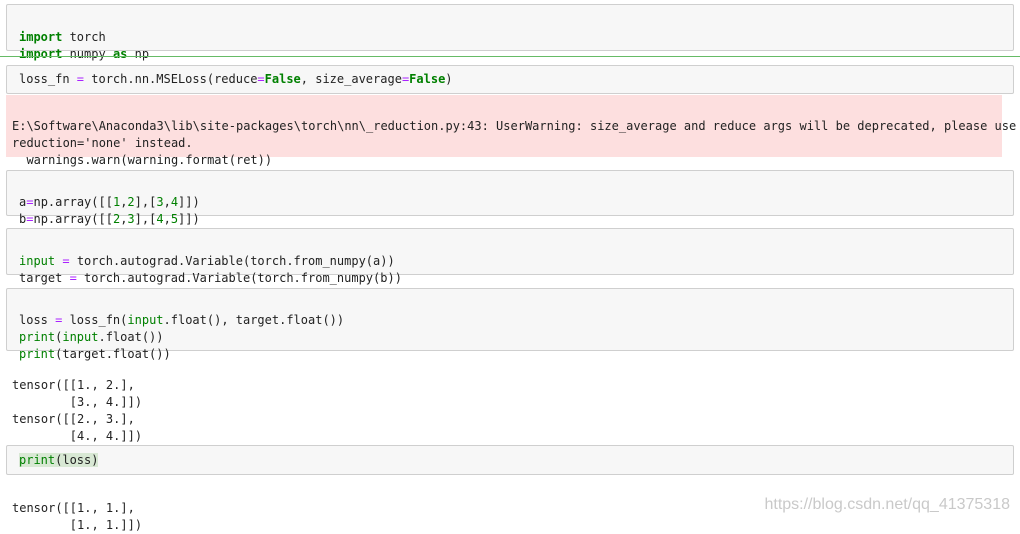 The width and height of the screenshot is (1020, 534). Describe the element at coordinates (77, 436) in the screenshot. I see `output-line: [4., 4.]])` at that location.